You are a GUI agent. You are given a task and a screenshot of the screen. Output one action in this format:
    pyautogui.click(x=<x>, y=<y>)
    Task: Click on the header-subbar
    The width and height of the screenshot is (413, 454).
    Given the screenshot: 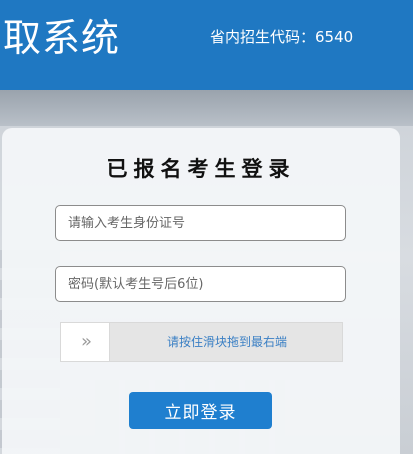 What is the action you would take?
    pyautogui.click(x=206, y=108)
    